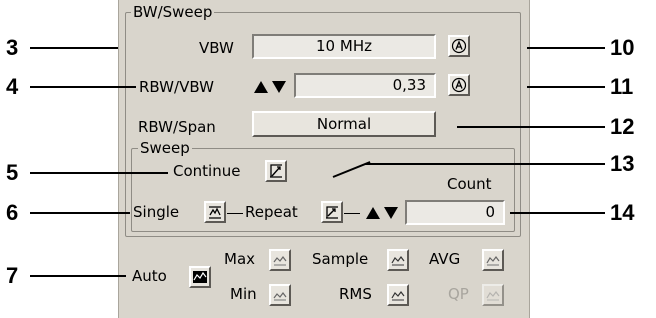 The height and width of the screenshot is (318, 656). I want to click on single-sweep-icon, so click(215, 212).